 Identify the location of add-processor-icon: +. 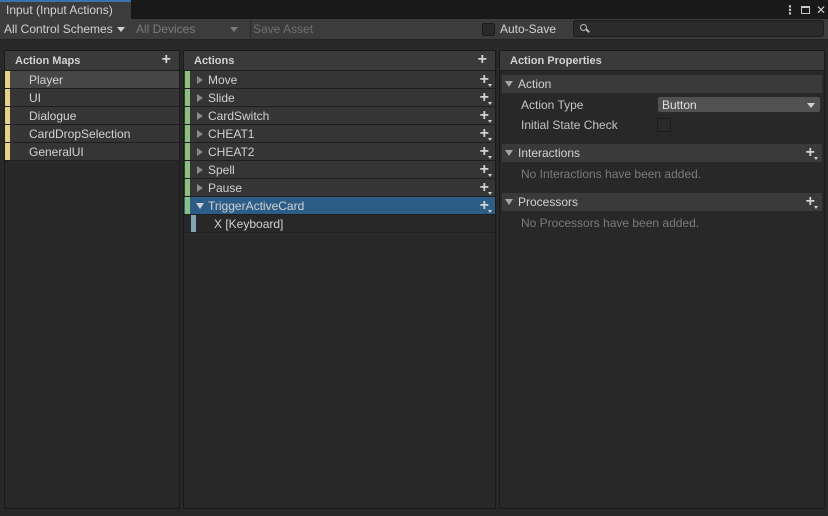
(812, 202).